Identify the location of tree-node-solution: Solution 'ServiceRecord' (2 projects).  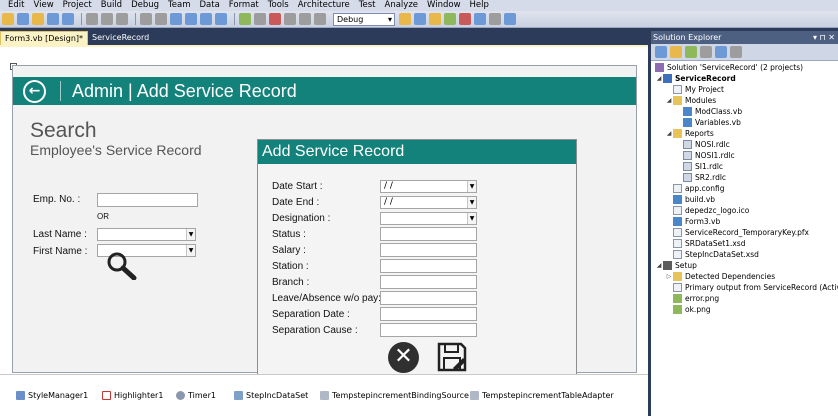
(729, 67).